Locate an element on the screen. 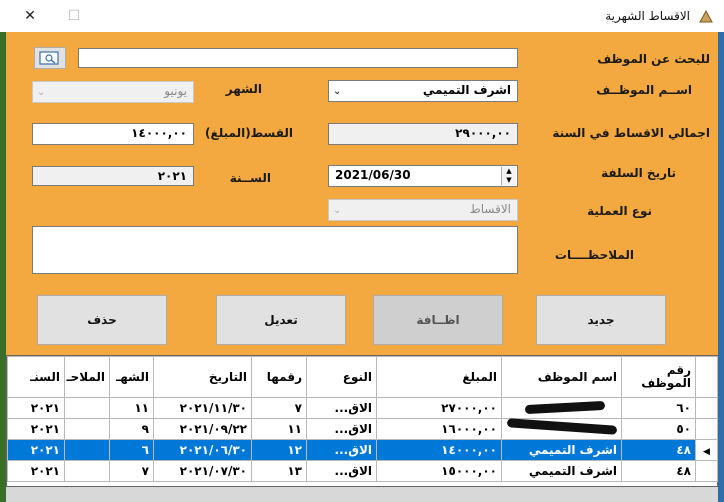 The image size is (724, 502). advance-date-value: 2021/06/30 is located at coordinates (373, 175).